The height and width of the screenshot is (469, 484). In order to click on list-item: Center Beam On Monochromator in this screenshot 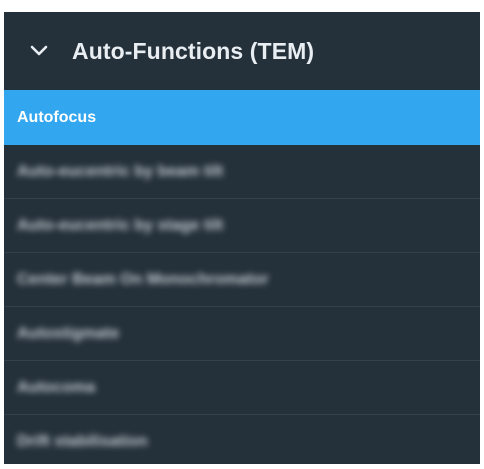, I will do `click(242, 280)`.